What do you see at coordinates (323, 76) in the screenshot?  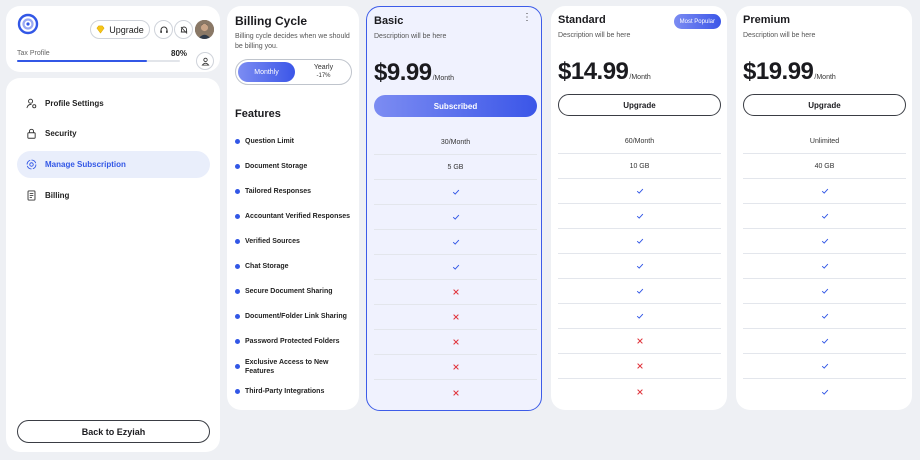 I see `yearly-discount: -17%` at bounding box center [323, 76].